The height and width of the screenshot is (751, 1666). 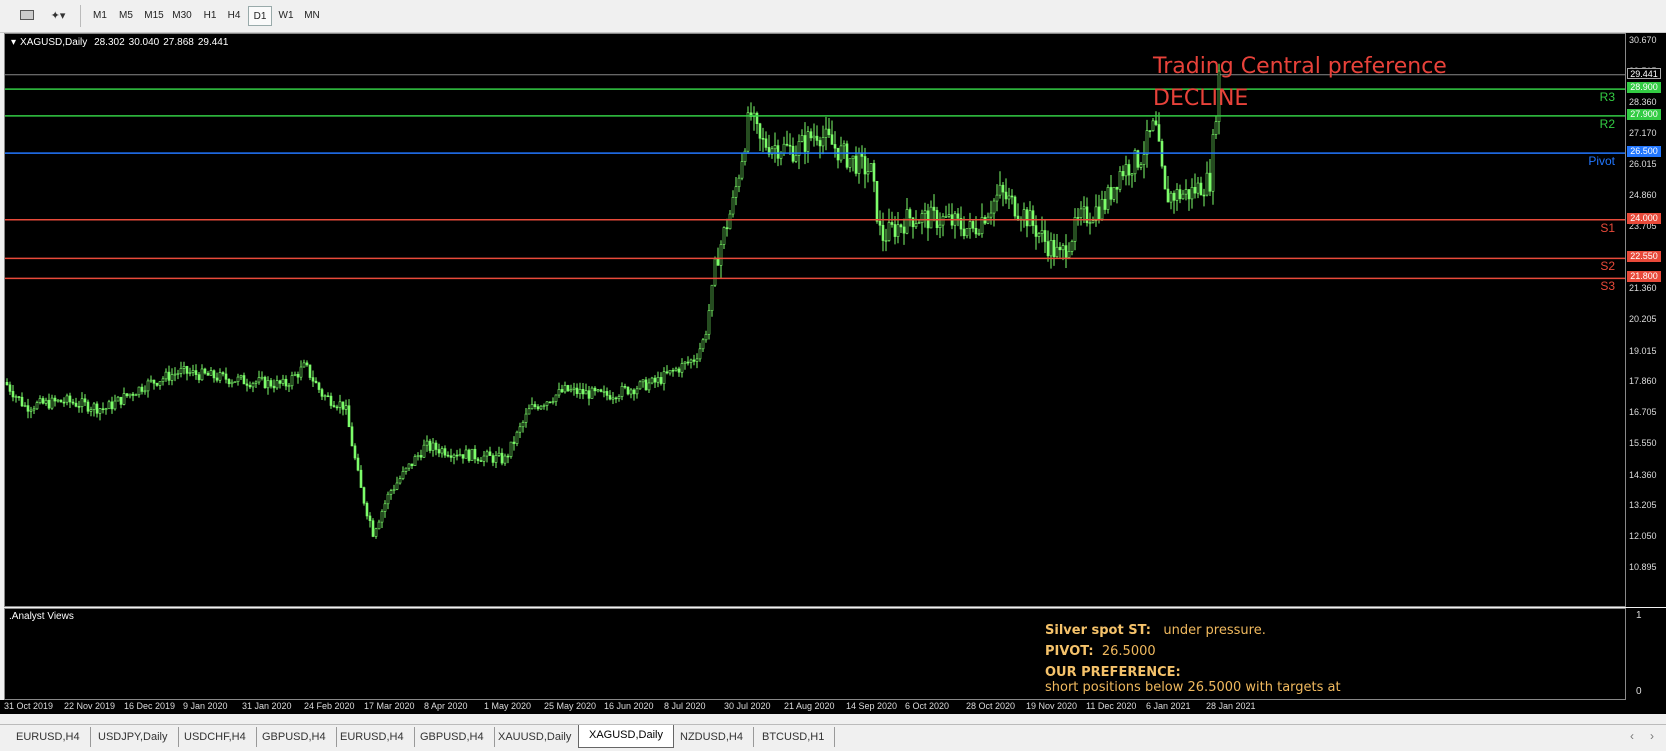 I want to click on timeframe-h1: H1, so click(x=210, y=16).